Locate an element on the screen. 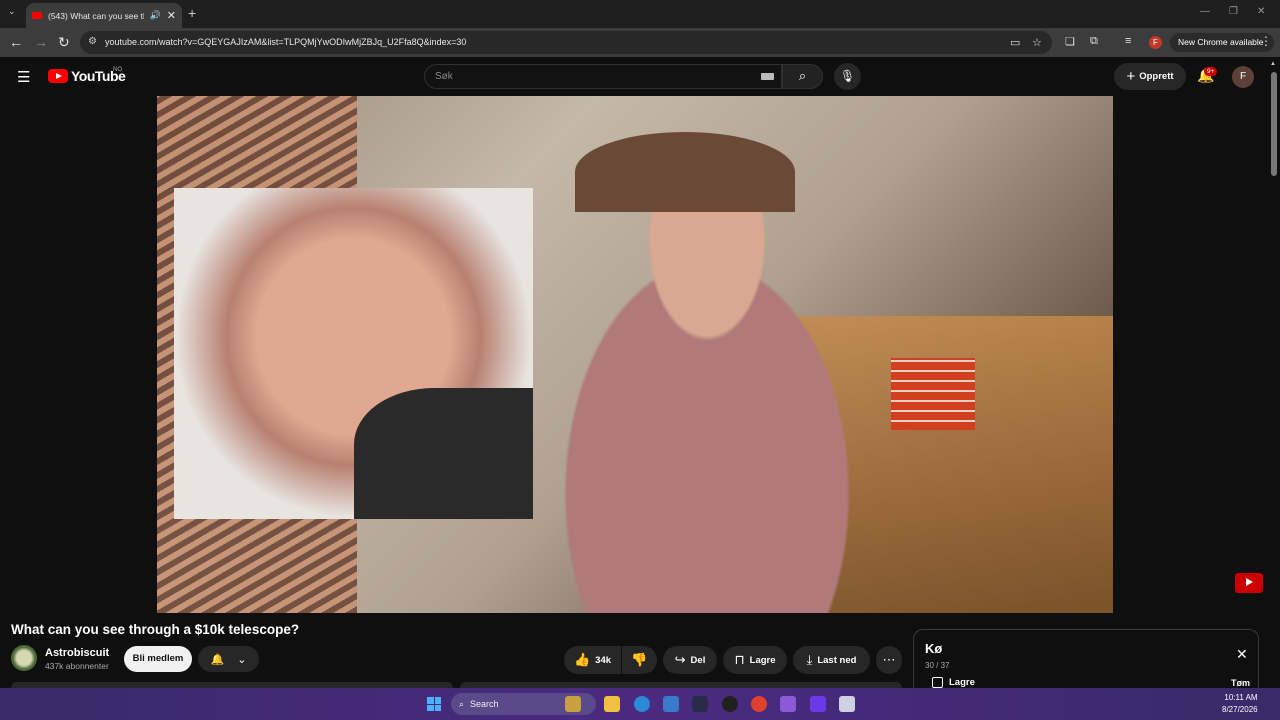  tab-search-icon: ⌄ is located at coordinates (12, 11).